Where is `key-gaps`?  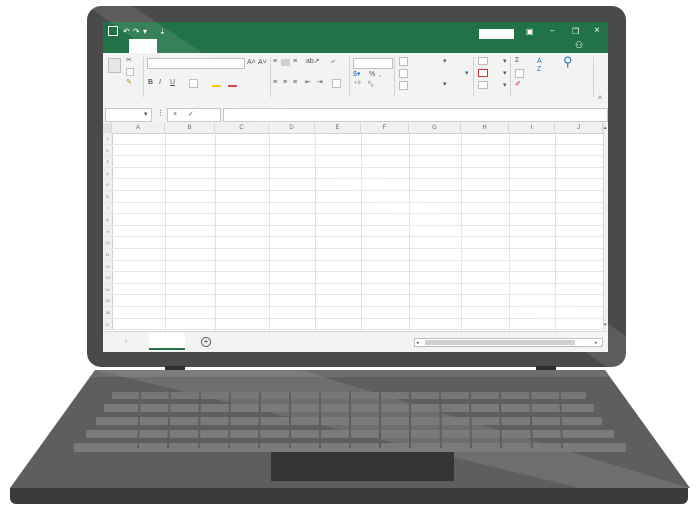
key-gaps is located at coordinates (350, 419).